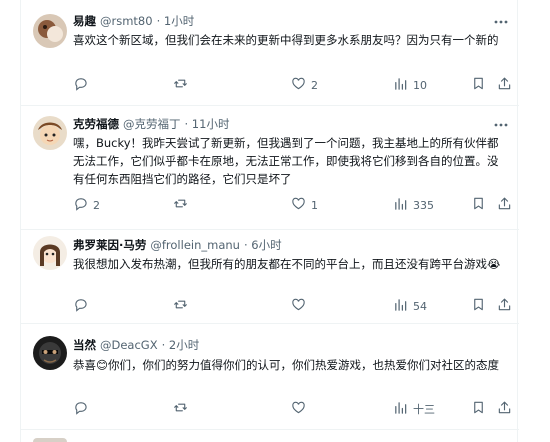 This screenshot has height=442, width=550. What do you see at coordinates (410, 306) in the screenshot?
I see `views-button: 54` at bounding box center [410, 306].